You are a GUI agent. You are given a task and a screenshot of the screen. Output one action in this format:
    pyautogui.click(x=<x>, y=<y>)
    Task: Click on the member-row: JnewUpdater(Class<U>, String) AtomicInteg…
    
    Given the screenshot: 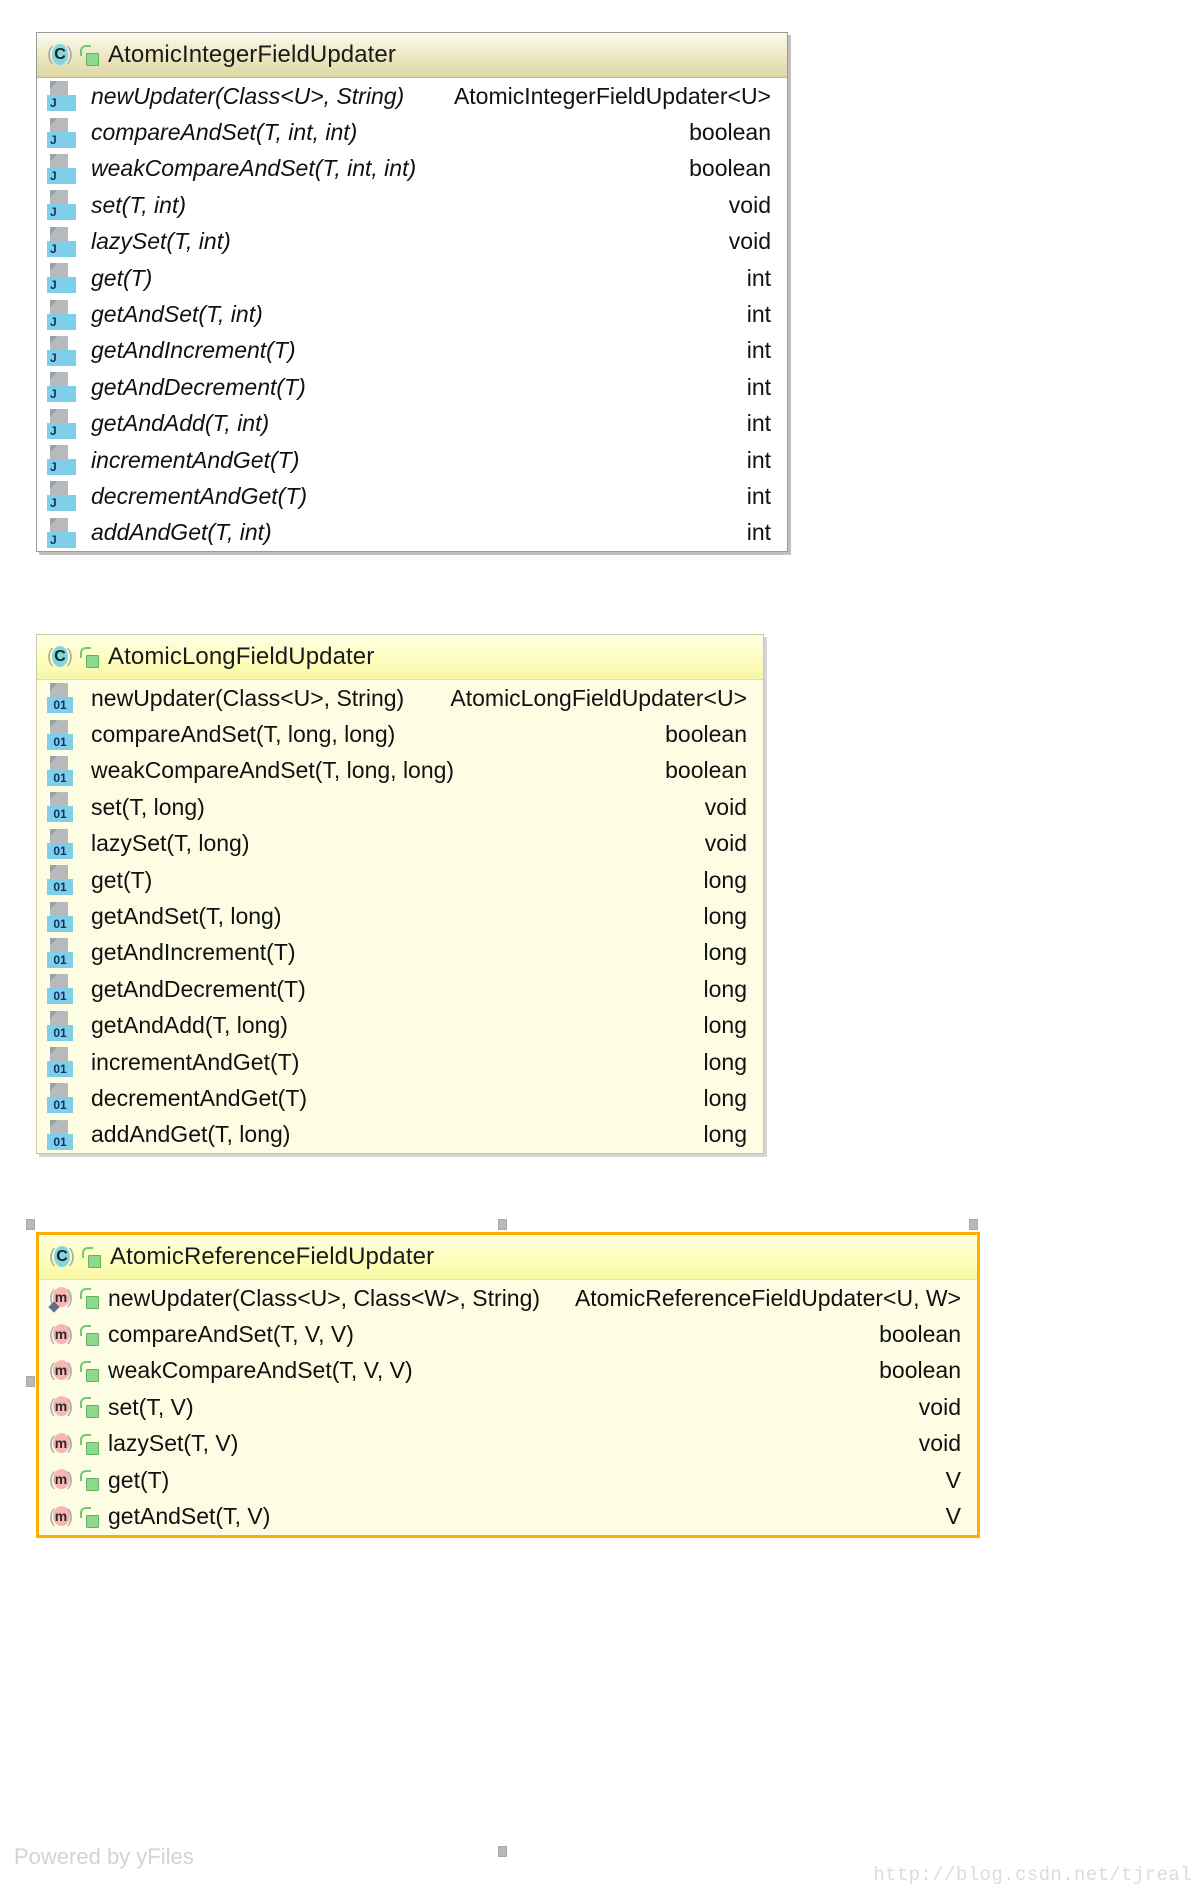 What is the action you would take?
    pyautogui.click(x=412, y=96)
    